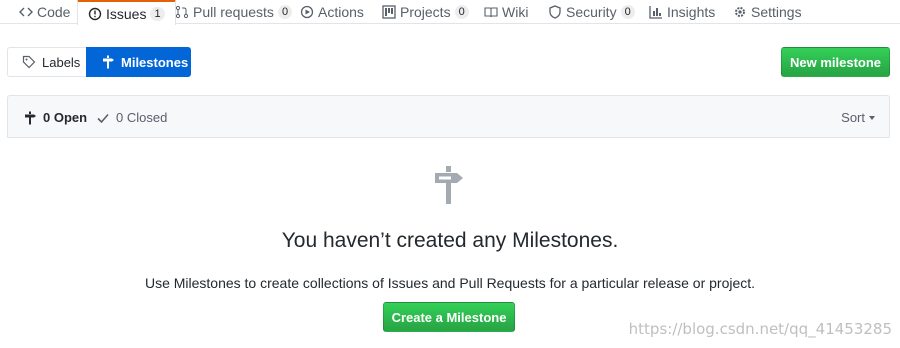 Image resolution: width=900 pixels, height=348 pixels. I want to click on tab-issues: Issues 1, so click(126, 12).